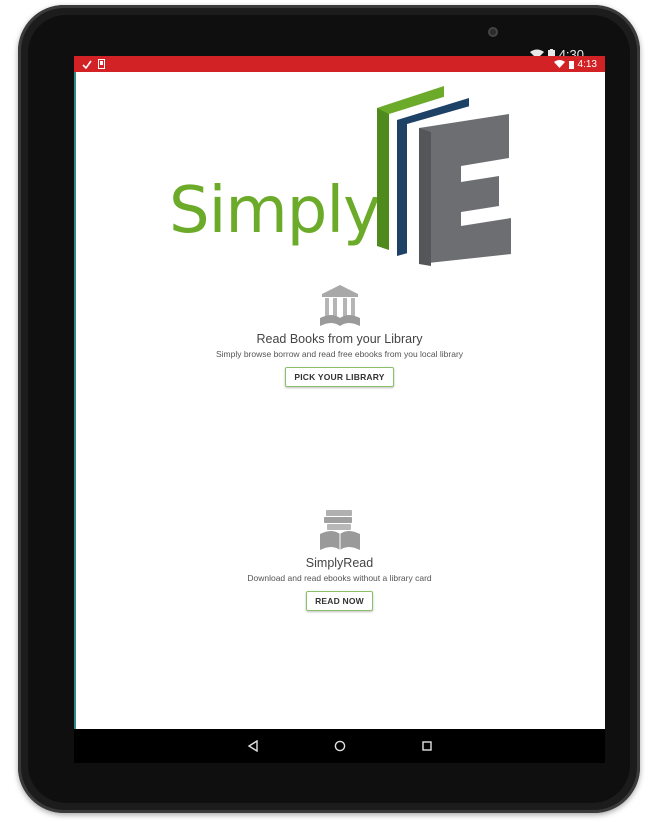 This screenshot has width=658, height=822. I want to click on simplye-logo: Simply, so click(344, 176).